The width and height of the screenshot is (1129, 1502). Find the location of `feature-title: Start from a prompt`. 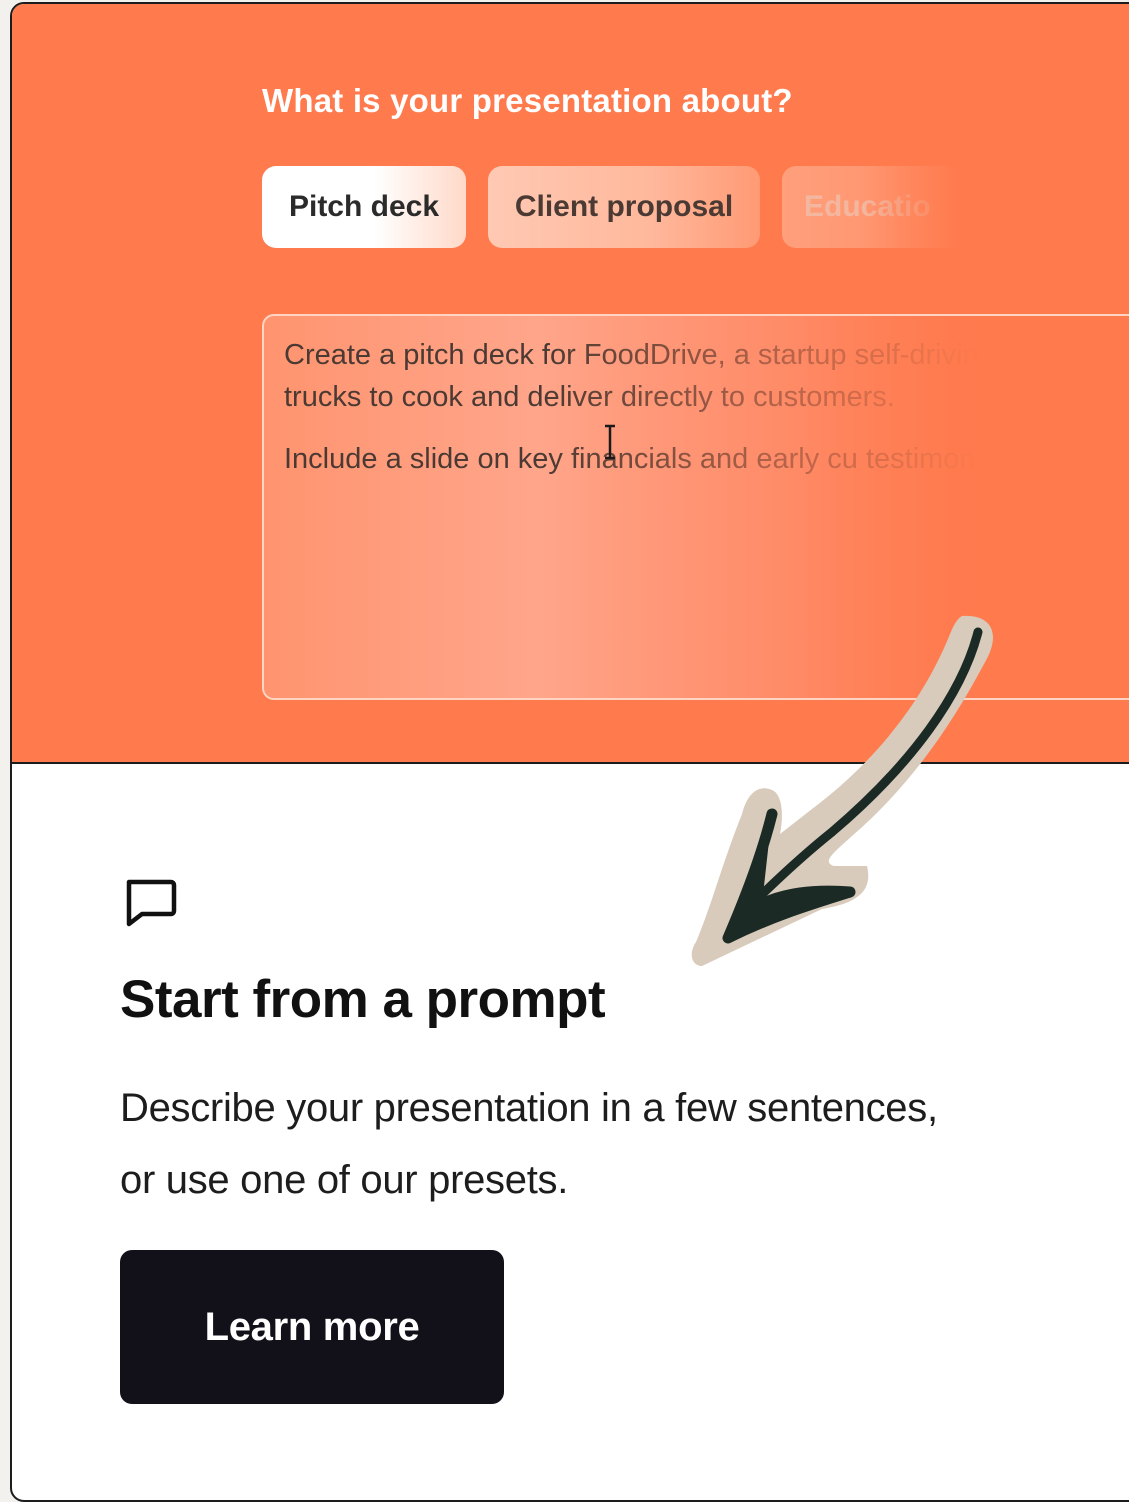

feature-title: Start from a prompt is located at coordinates (363, 999).